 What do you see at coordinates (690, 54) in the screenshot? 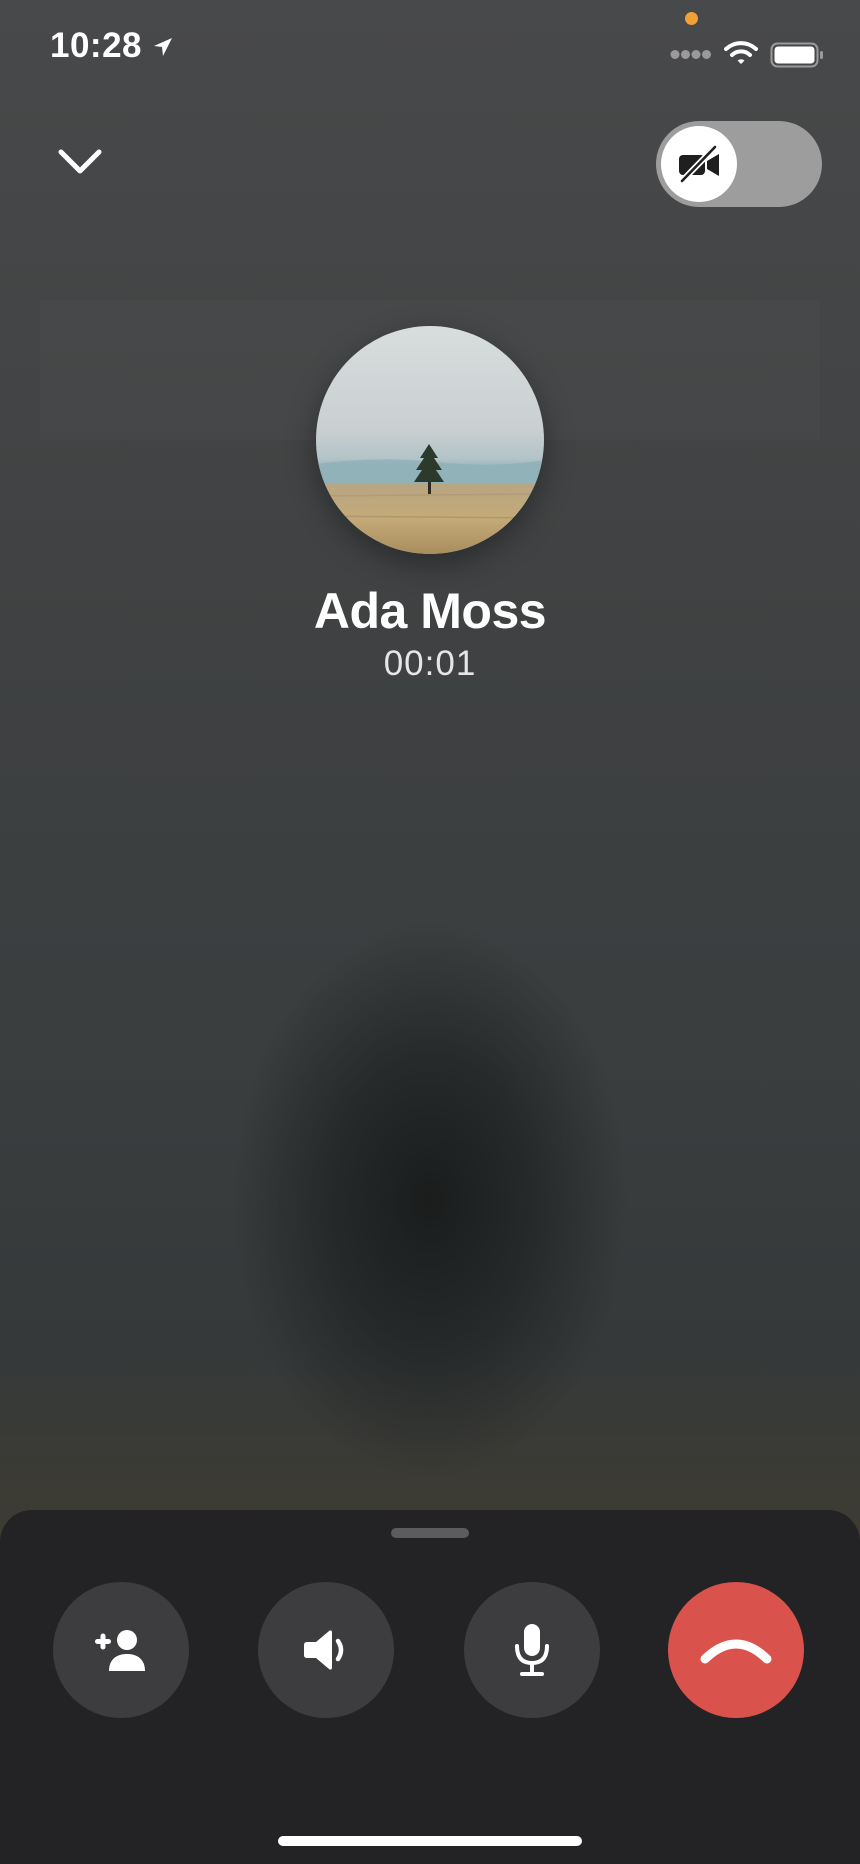
I see `signal-icon` at bounding box center [690, 54].